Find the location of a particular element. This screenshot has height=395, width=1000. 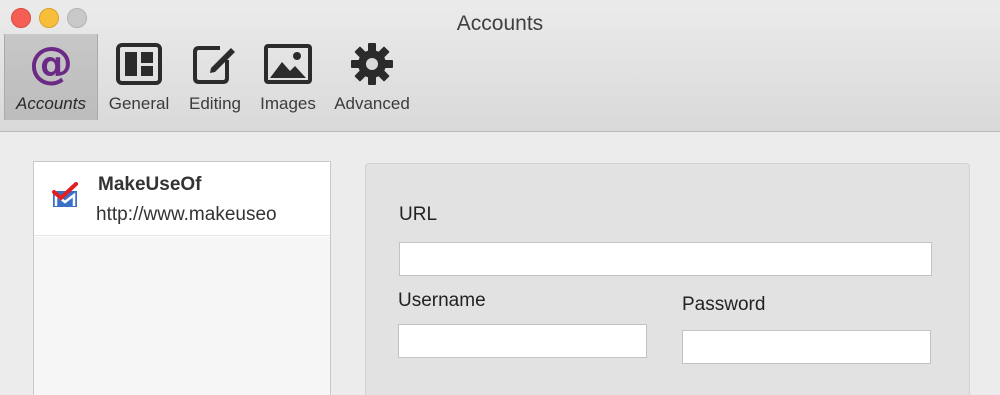

tab-accounts: @ Accounts is located at coordinates (51, 77).